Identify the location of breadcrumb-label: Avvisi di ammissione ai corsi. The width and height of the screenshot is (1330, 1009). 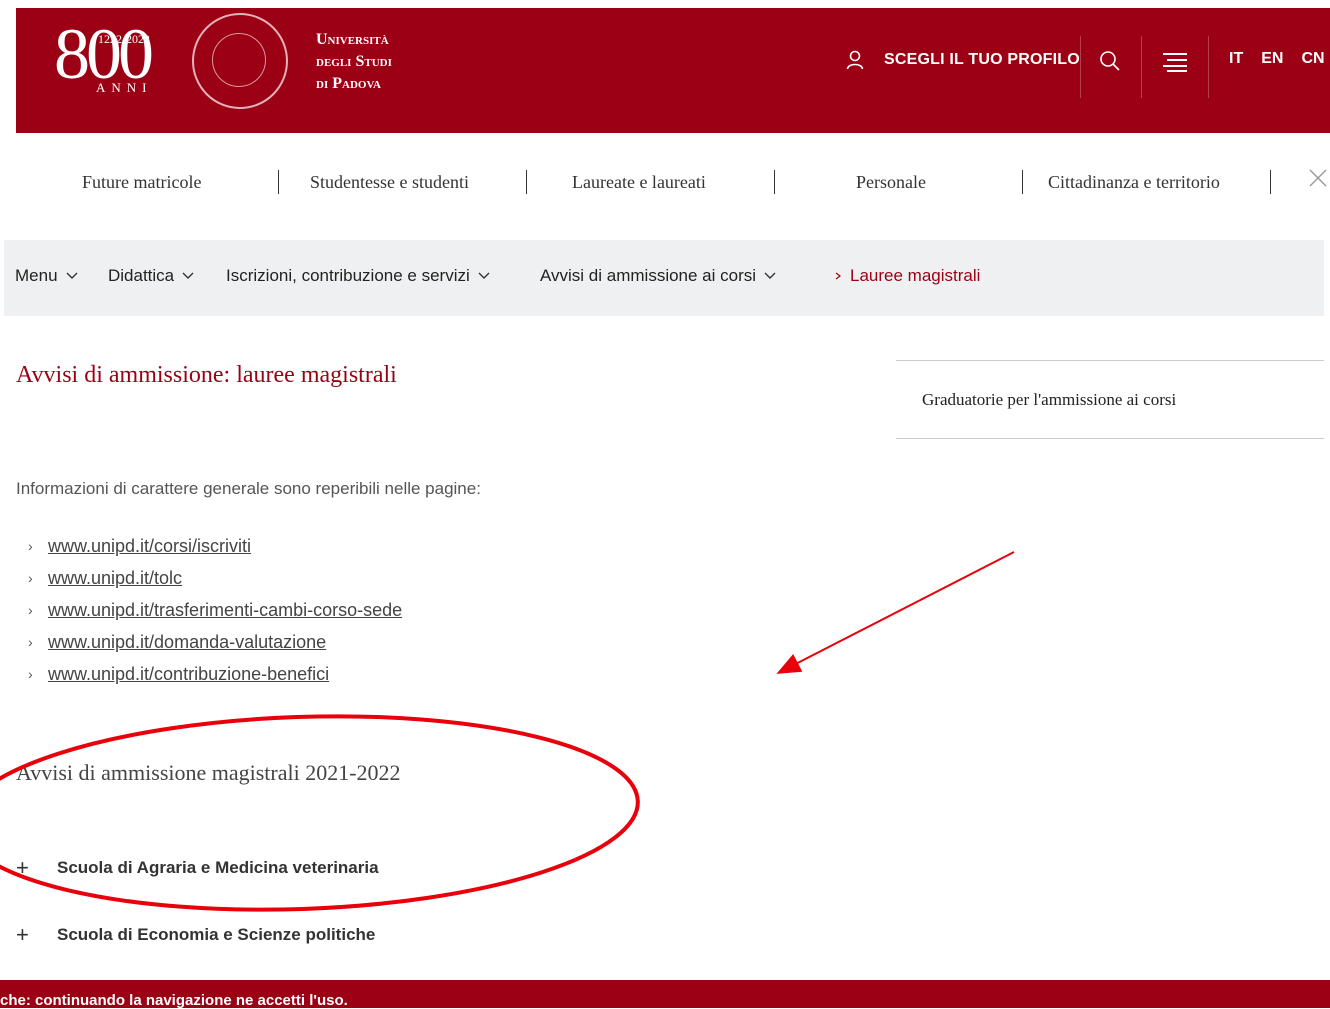
(648, 275).